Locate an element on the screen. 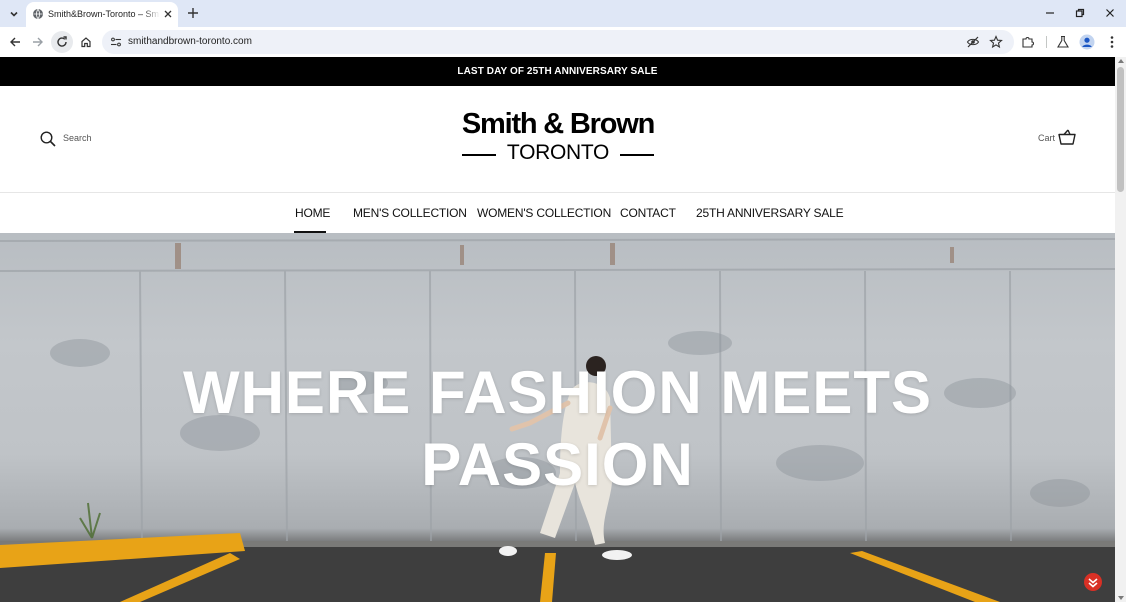 The width and height of the screenshot is (1126, 602). announcement-bar: LAST DAY OF 25TH ANNIVERSARY SALE is located at coordinates (557, 71).